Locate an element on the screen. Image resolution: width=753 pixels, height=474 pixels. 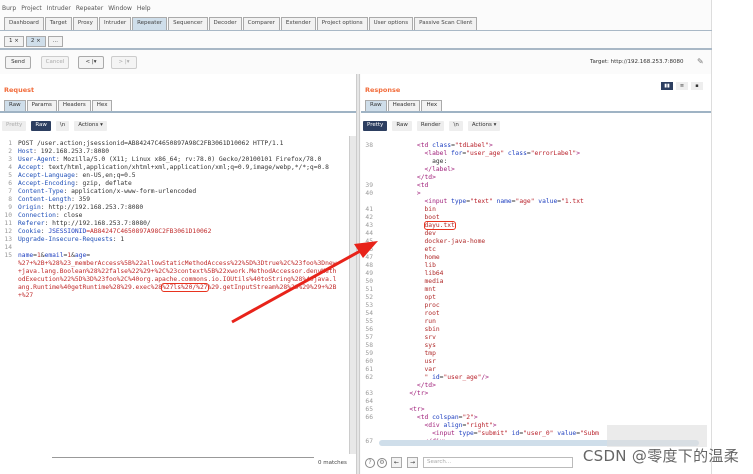
watermark: CSDN @零度下的温柔 is located at coordinates (660, 456).